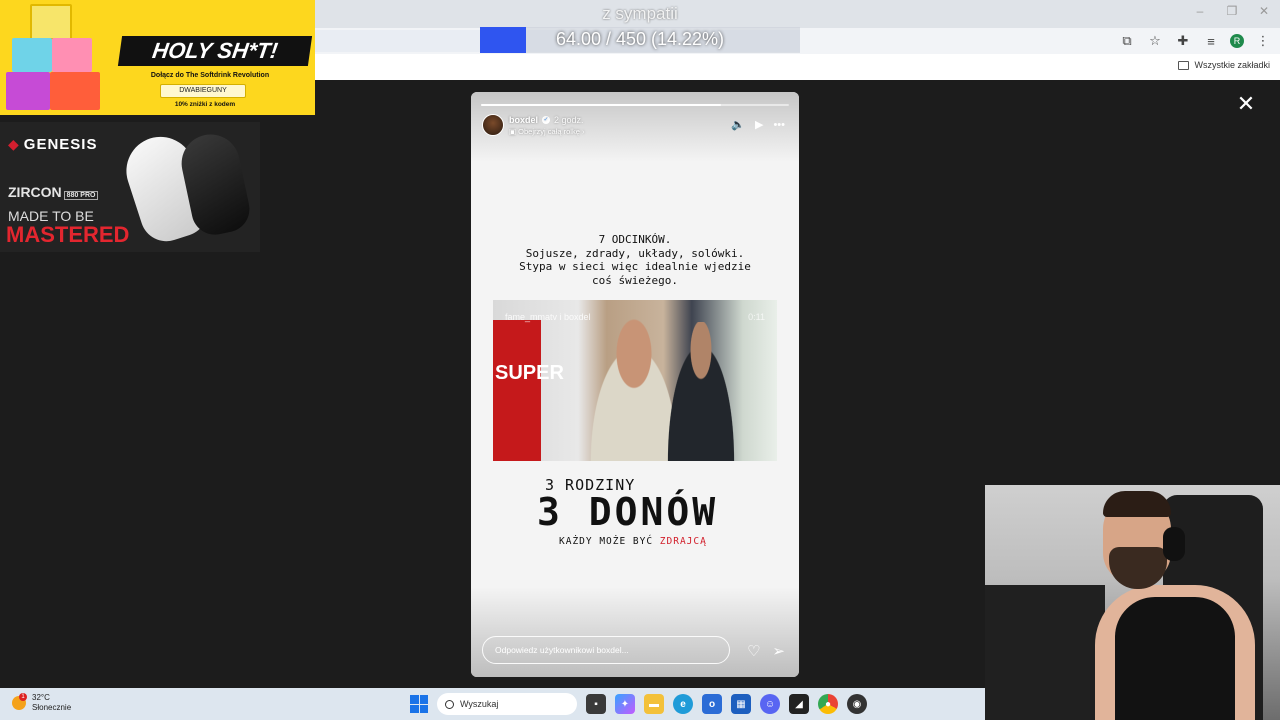 This screenshot has height=720, width=1280. What do you see at coordinates (215, 51) in the screenshot?
I see `ad-headline: HOLY SH*T!` at bounding box center [215, 51].